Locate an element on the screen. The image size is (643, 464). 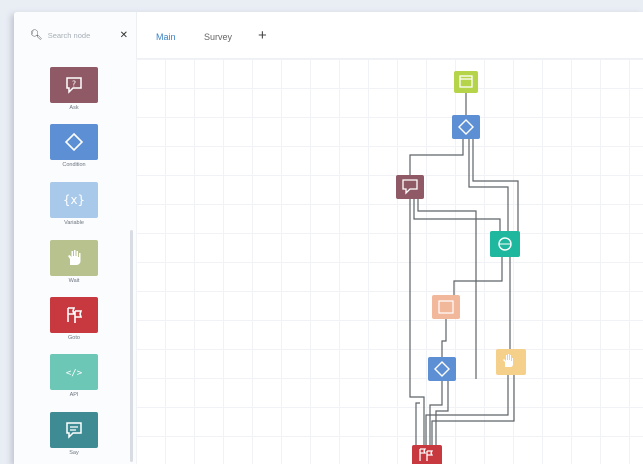
code-icon: </> is located at coordinates (74, 374).